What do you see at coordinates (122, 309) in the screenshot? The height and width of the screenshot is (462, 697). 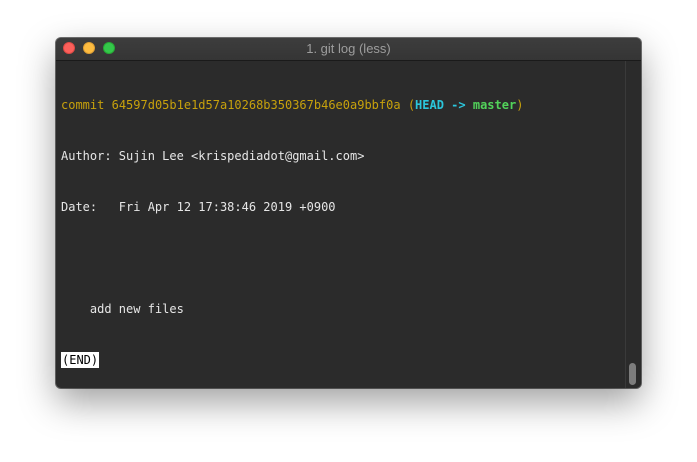 I see `commit-message-line: add new files` at bounding box center [122, 309].